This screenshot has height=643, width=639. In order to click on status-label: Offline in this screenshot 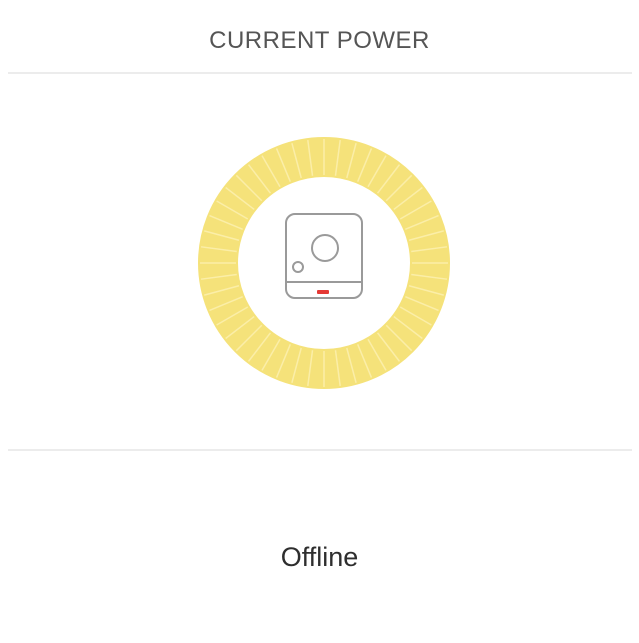, I will do `click(319, 556)`.